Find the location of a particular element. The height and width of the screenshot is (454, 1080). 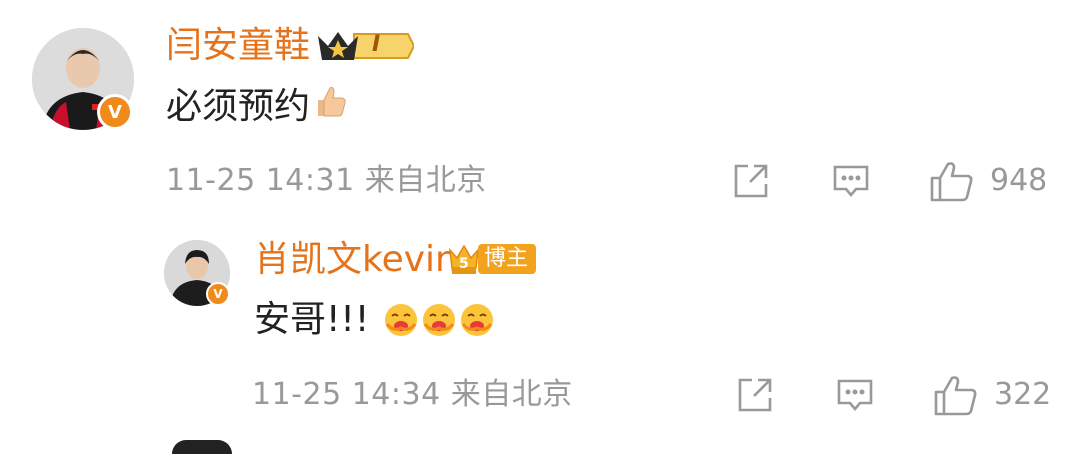

blogger-badge: 5 博主 is located at coordinates (492, 259).